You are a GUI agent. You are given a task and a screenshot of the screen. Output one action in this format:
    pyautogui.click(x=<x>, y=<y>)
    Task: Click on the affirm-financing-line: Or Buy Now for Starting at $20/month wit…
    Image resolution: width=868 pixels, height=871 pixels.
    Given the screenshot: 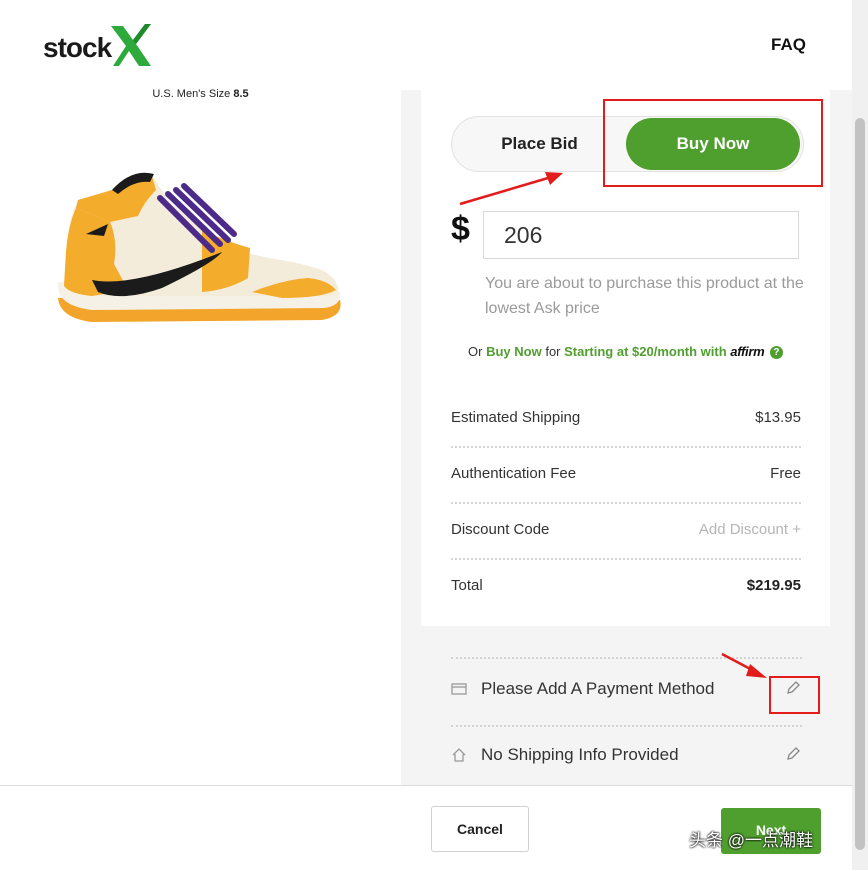 What is the action you would take?
    pyautogui.click(x=625, y=352)
    